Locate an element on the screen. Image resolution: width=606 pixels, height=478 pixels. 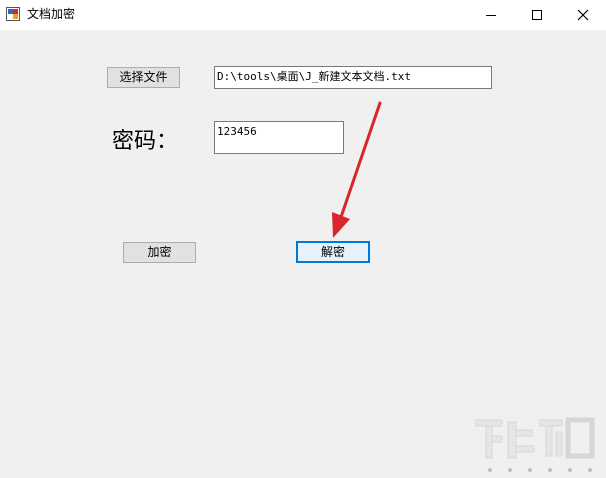
watermark-logo is located at coordinates (535, 444).